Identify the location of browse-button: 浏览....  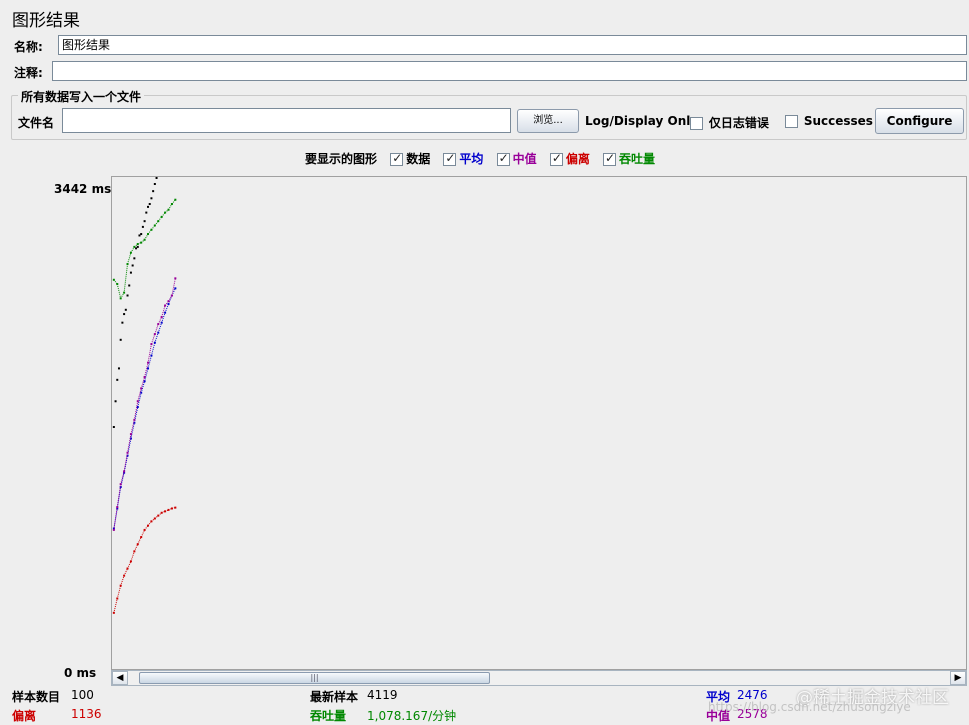
(548, 121).